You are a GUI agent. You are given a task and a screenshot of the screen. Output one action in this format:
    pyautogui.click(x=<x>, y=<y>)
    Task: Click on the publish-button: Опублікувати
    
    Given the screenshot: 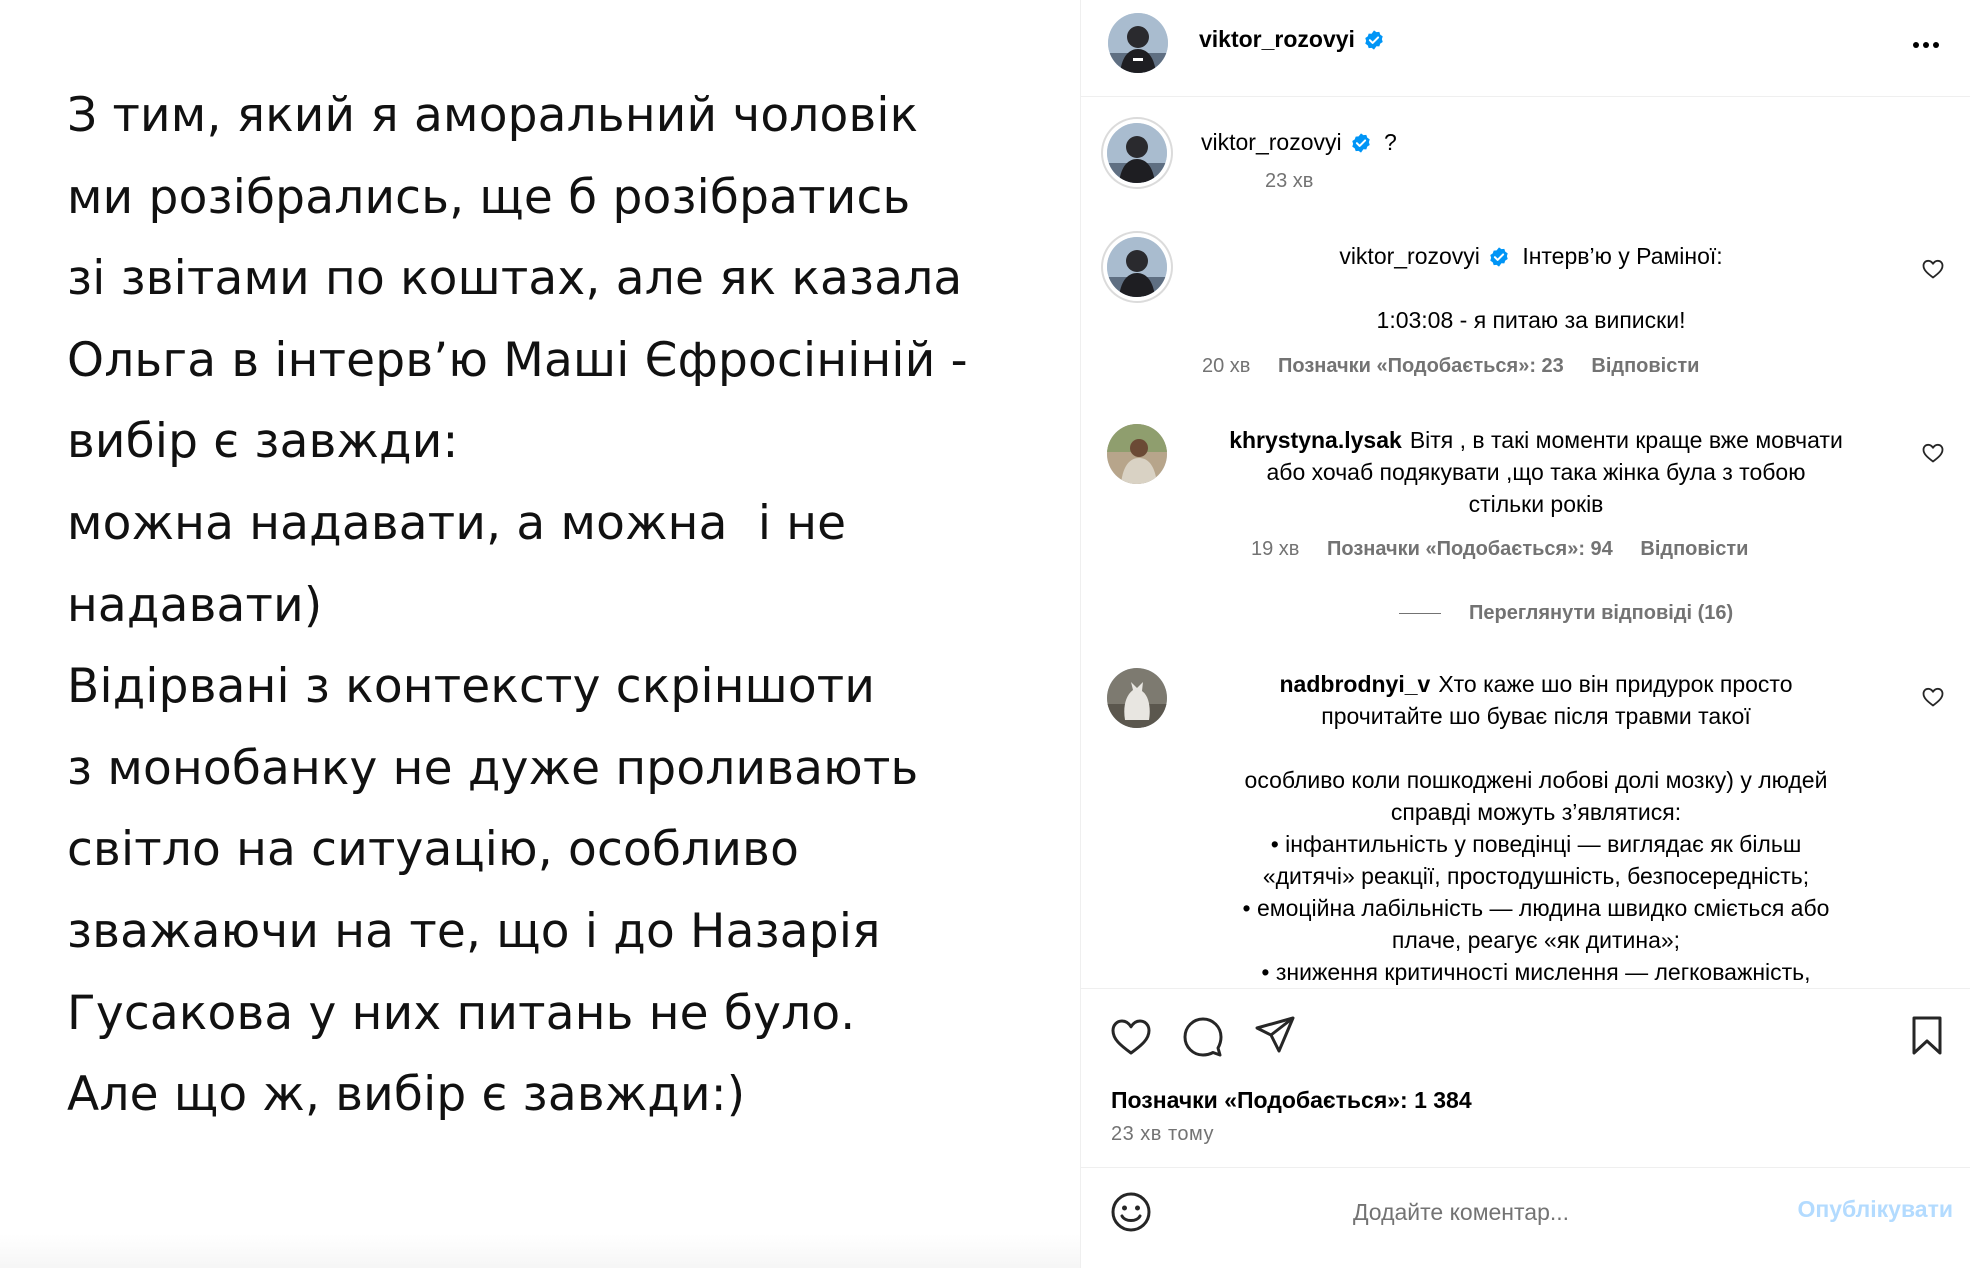 What is the action you would take?
    pyautogui.click(x=1875, y=1209)
    